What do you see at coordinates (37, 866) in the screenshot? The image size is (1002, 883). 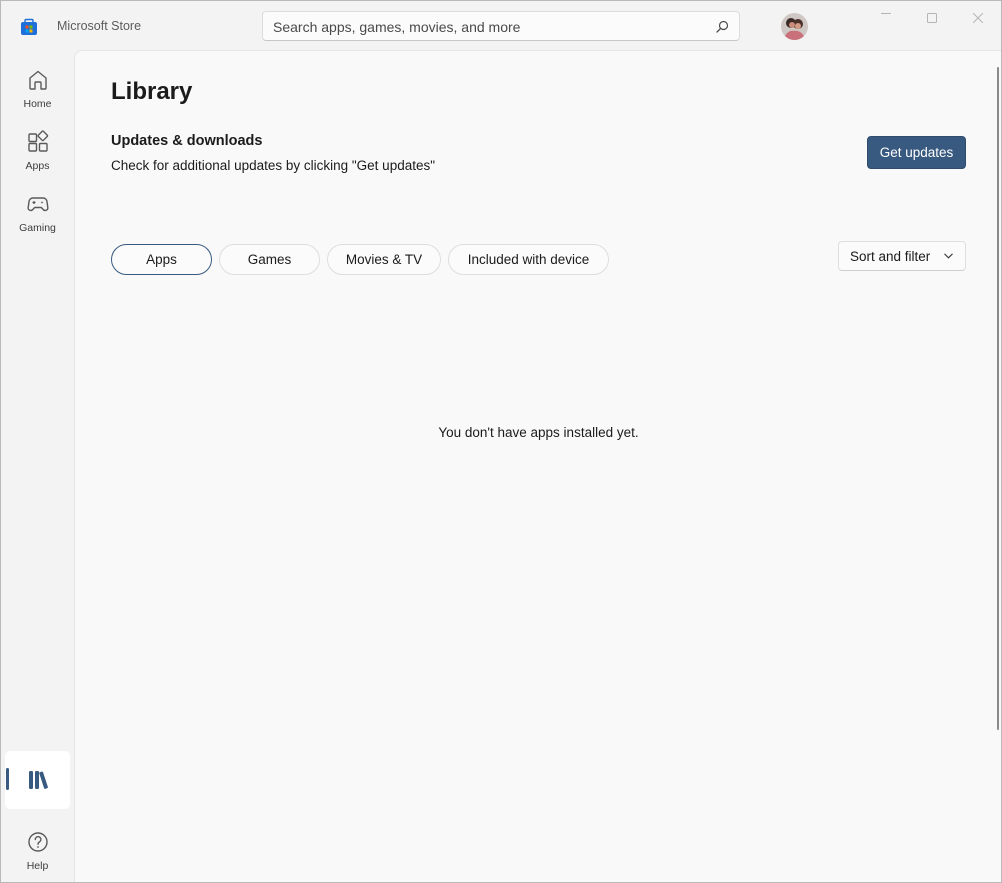 I see `sidebar-item-label: Help` at bounding box center [37, 866].